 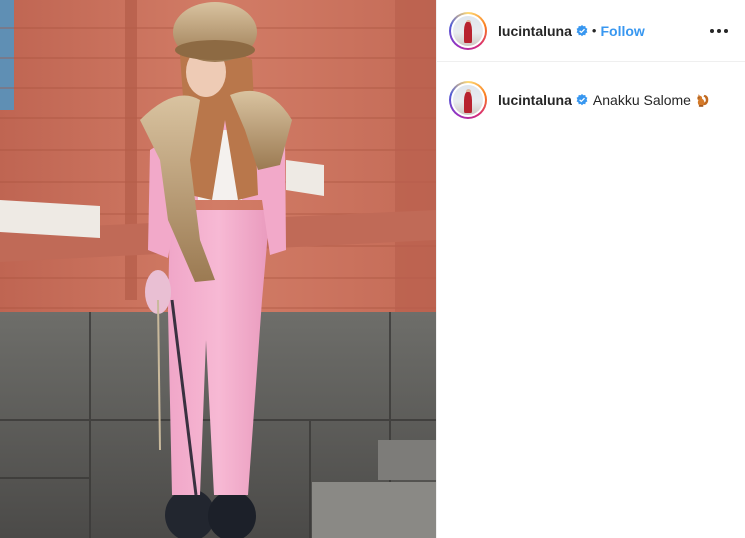 I want to click on more-options-icon, so click(x=719, y=31).